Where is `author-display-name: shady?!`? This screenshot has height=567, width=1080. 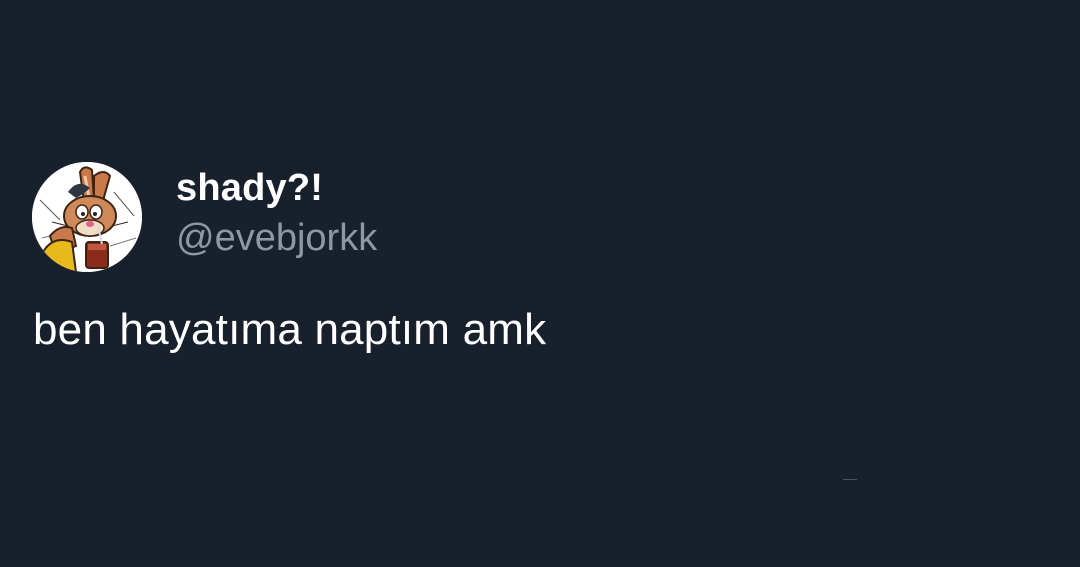
author-display-name: shady?! is located at coordinates (249, 188).